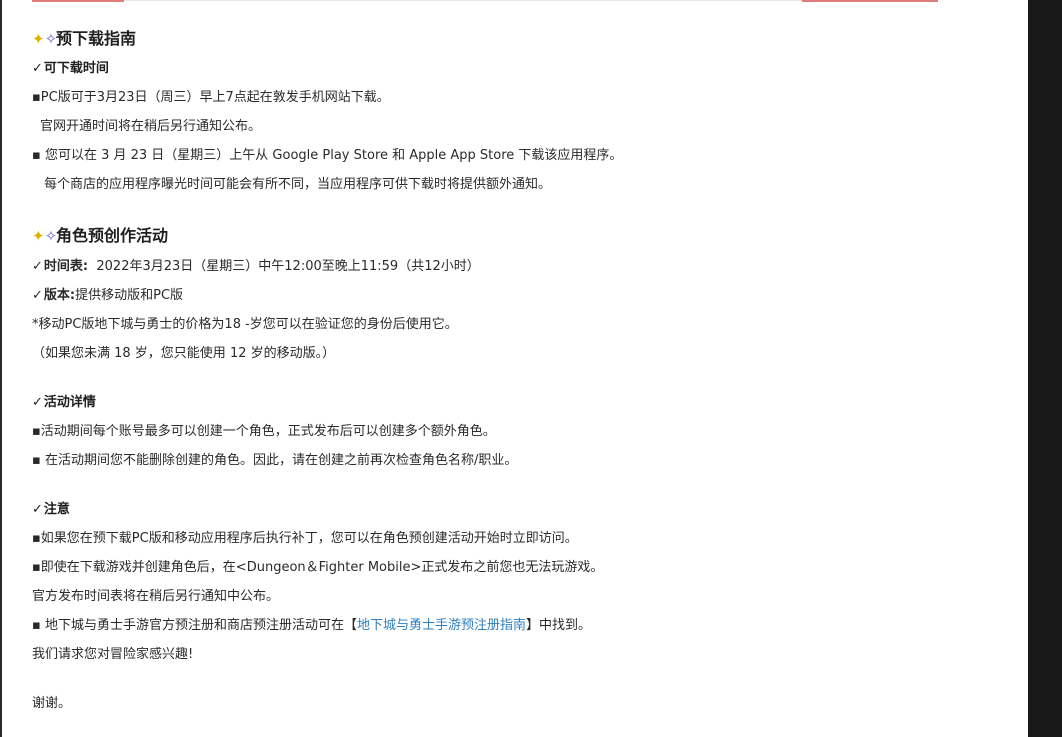 The image size is (1062, 737). I want to click on preregistration-guide-link: 地下城与勇士手游预注册指南, so click(441, 625).